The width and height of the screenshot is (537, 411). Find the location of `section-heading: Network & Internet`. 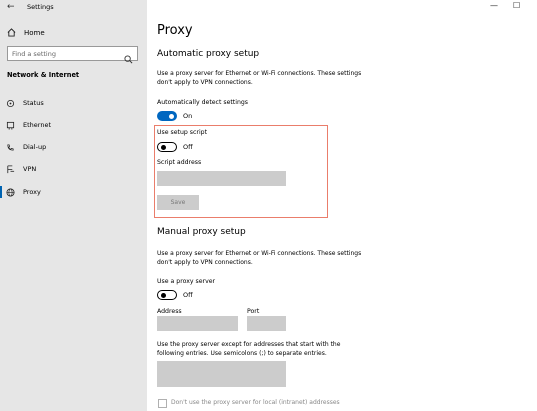

section-heading: Network & Internet is located at coordinates (43, 75).